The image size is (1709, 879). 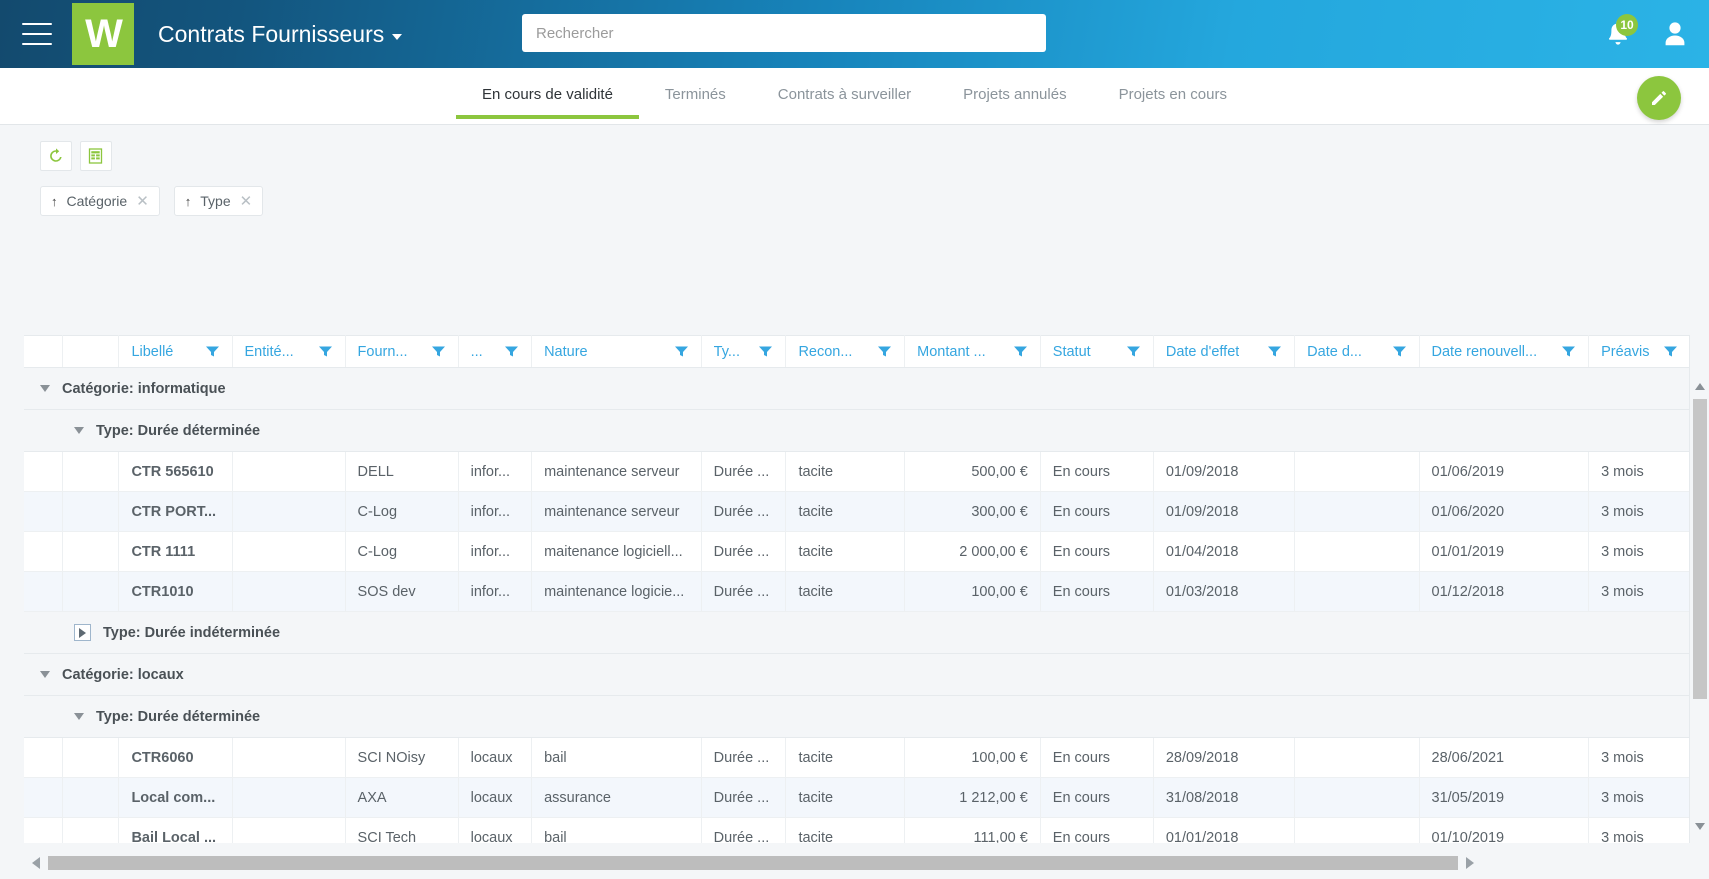 What do you see at coordinates (845, 830) in the screenshot?
I see `table-cell: tacite` at bounding box center [845, 830].